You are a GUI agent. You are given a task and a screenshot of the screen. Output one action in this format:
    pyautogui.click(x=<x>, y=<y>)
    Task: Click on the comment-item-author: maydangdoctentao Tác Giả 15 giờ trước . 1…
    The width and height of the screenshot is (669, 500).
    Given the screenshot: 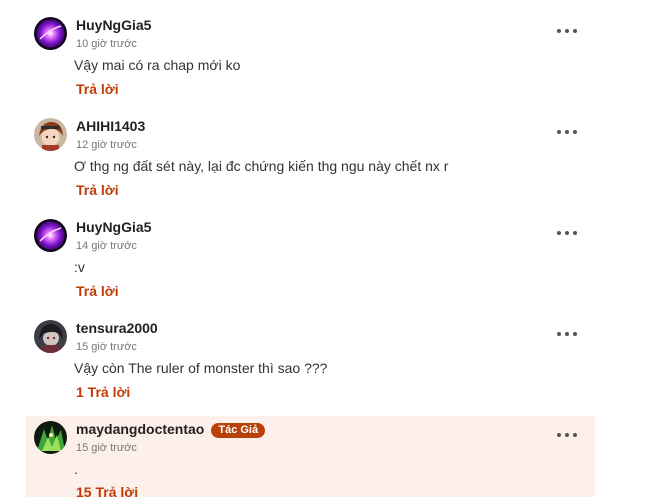 What is the action you would take?
    pyautogui.click(x=310, y=458)
    